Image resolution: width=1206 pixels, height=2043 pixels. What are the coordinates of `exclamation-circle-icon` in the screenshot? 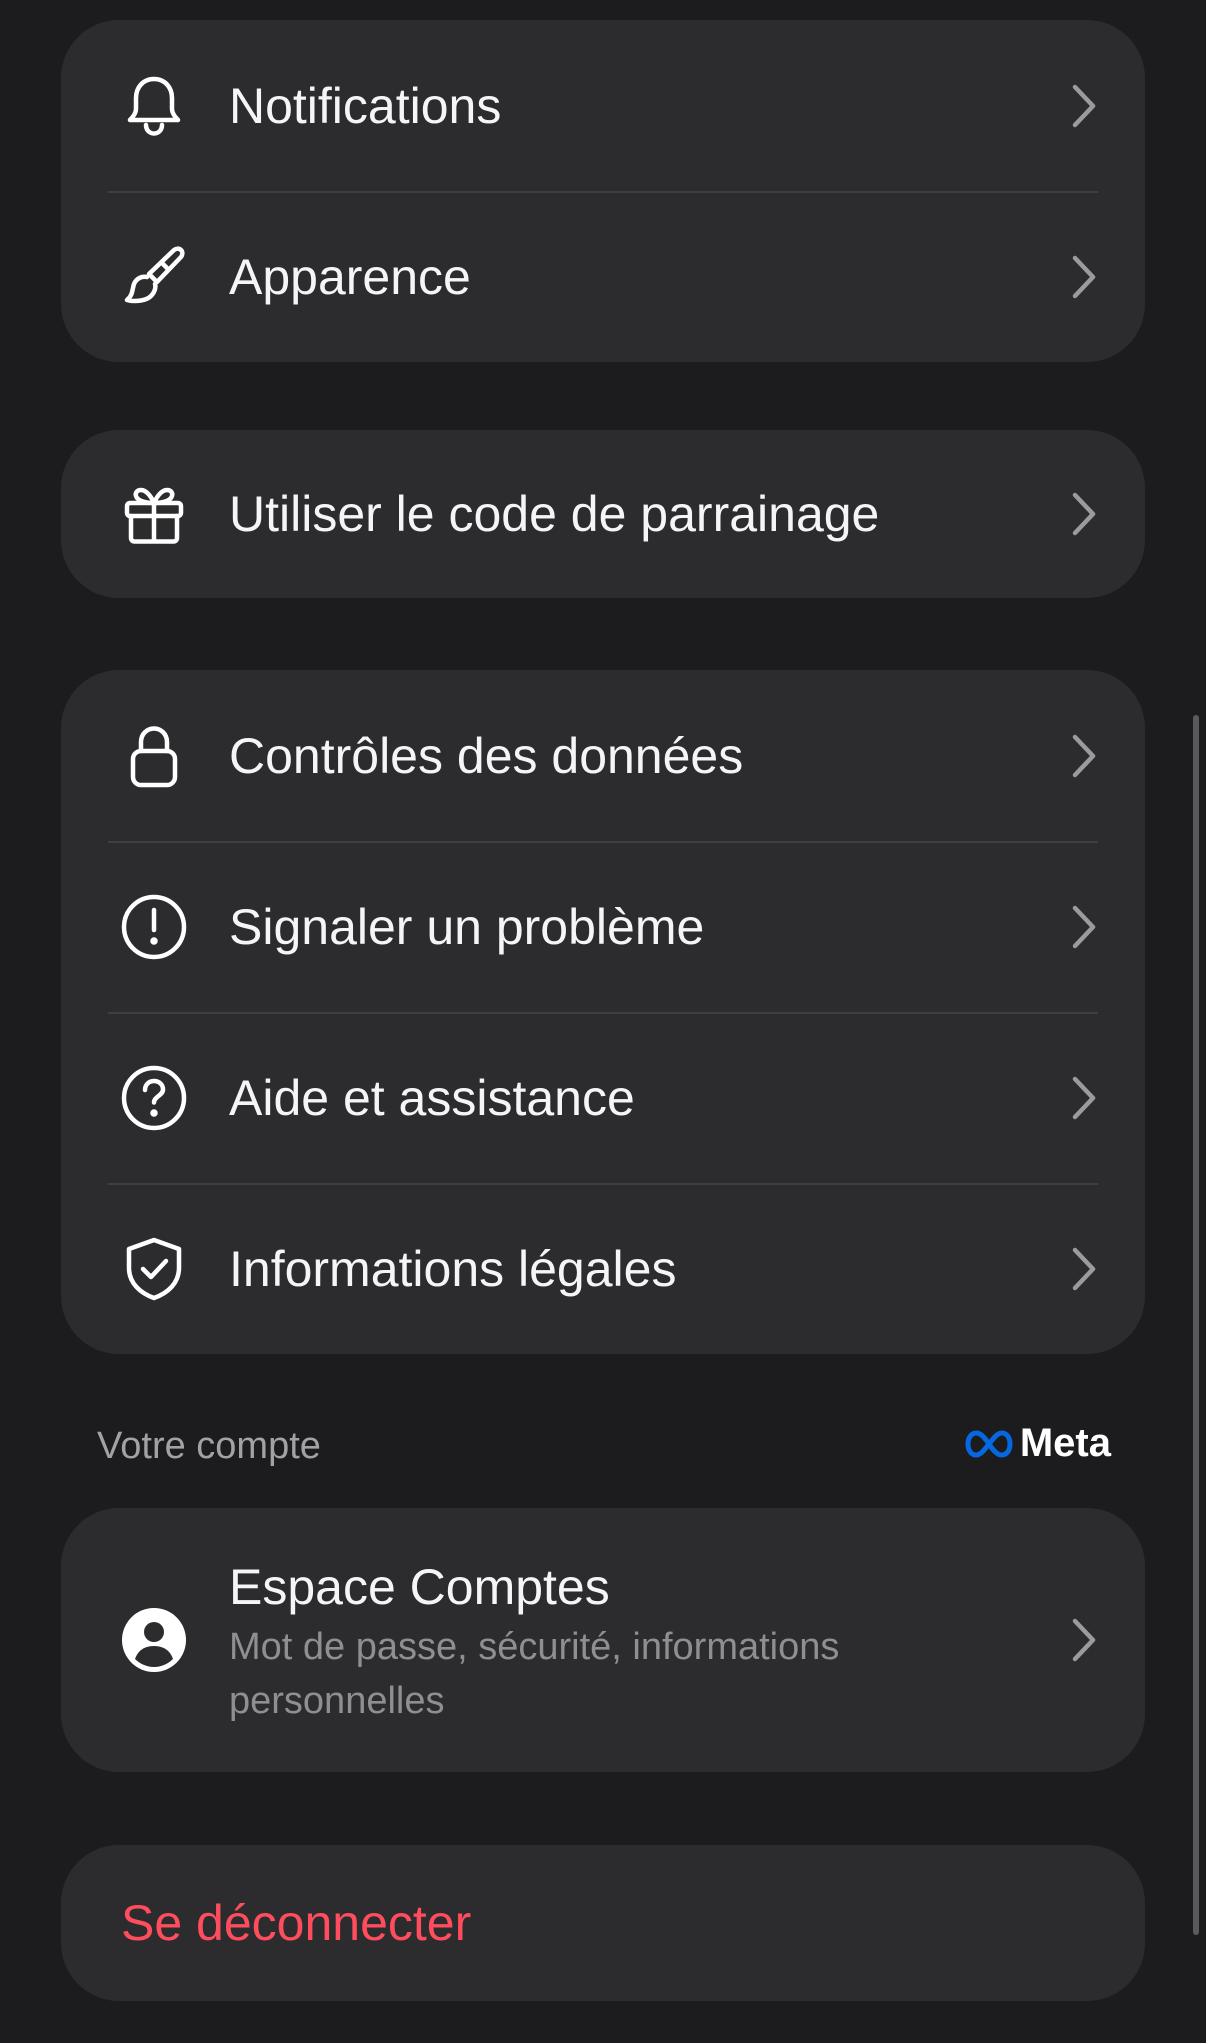 It's located at (154, 927).